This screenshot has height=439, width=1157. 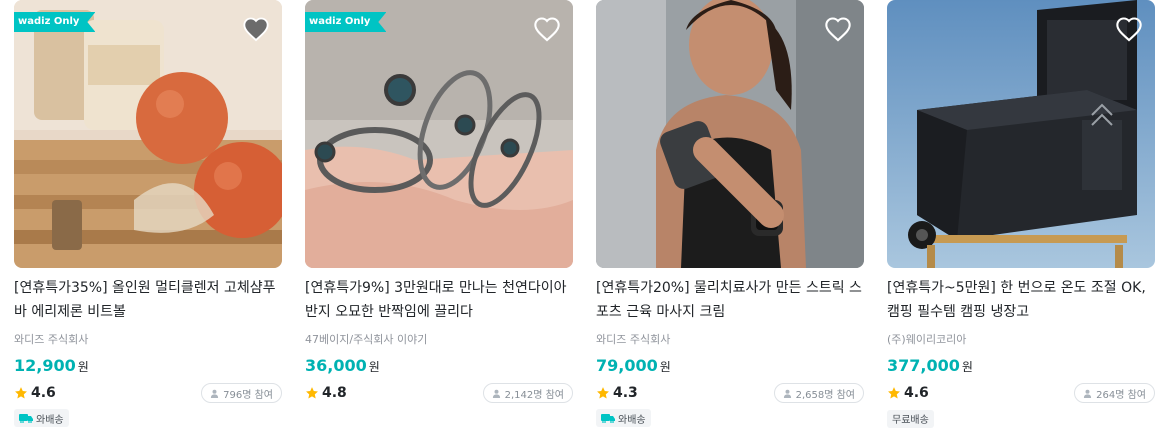 I want to click on price-value: 12,900, so click(x=45, y=365).